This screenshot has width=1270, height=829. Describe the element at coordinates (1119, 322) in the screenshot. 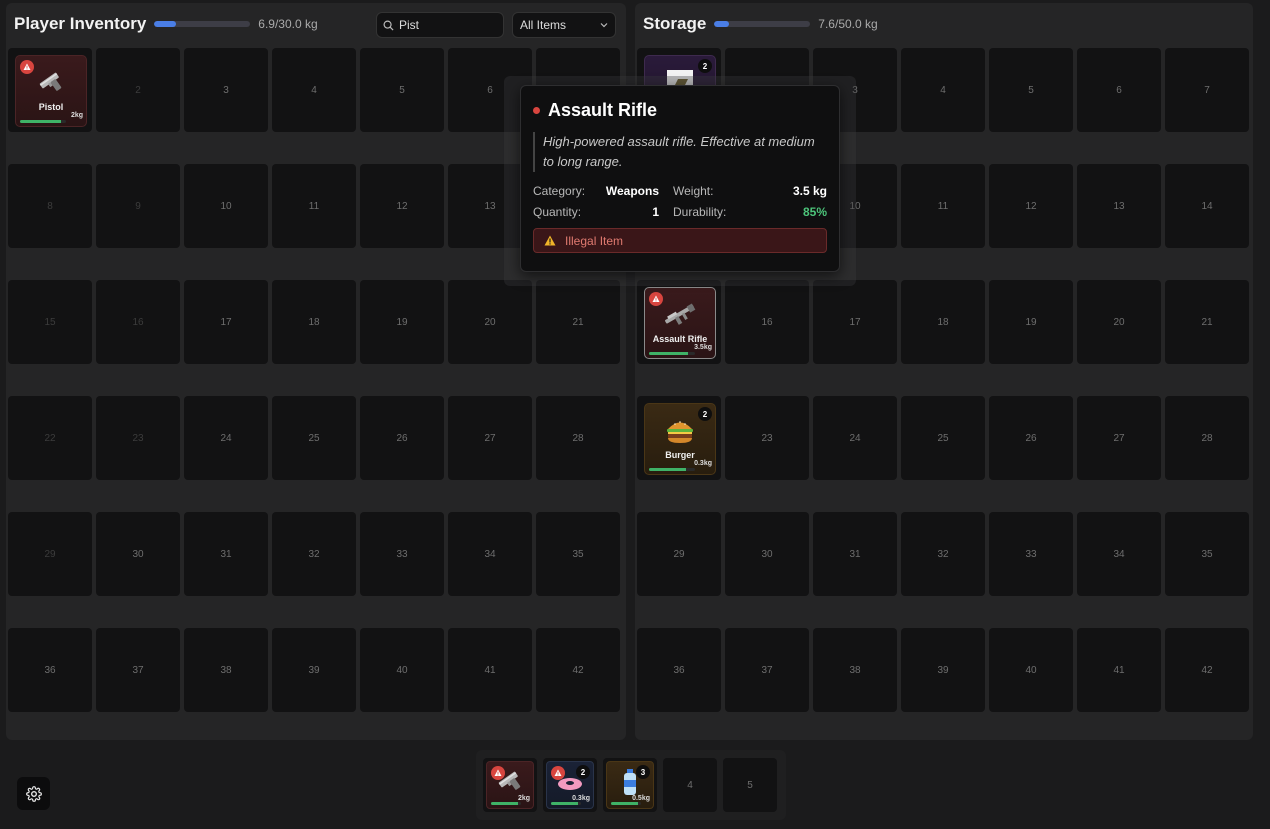

I see `storage-slot-20: 20` at that location.